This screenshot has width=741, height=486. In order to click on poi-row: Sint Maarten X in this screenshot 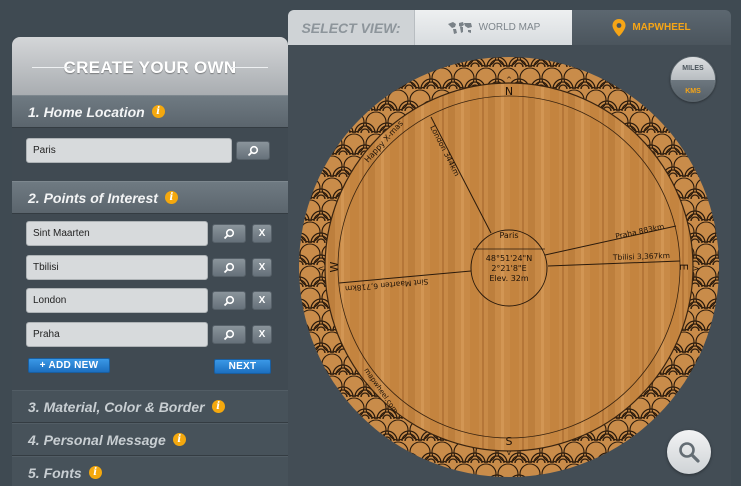, I will do `click(149, 233)`.